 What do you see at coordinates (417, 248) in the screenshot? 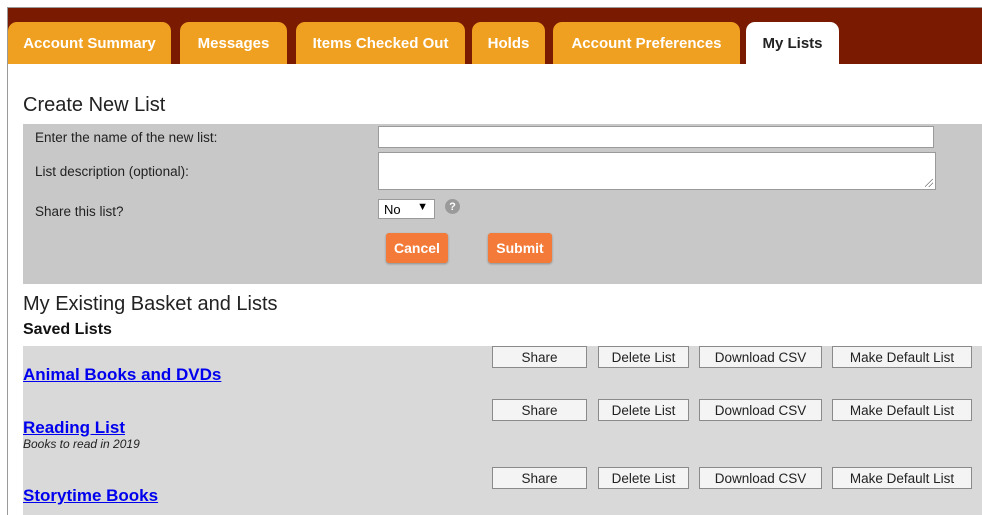
I see `cancel-button: Cancel` at bounding box center [417, 248].